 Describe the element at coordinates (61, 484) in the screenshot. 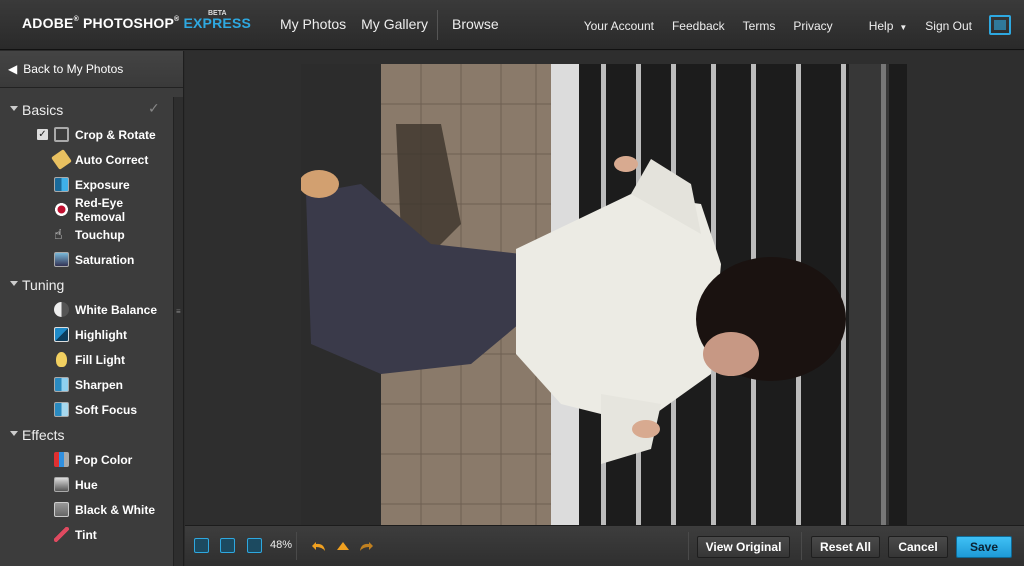

I see `hue-icon` at that location.